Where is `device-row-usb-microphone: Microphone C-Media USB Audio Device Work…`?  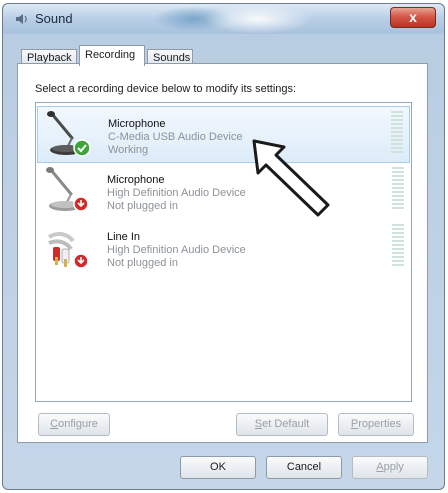 device-row-usb-microphone: Microphone C-Media USB Audio Device Work… is located at coordinates (223, 134).